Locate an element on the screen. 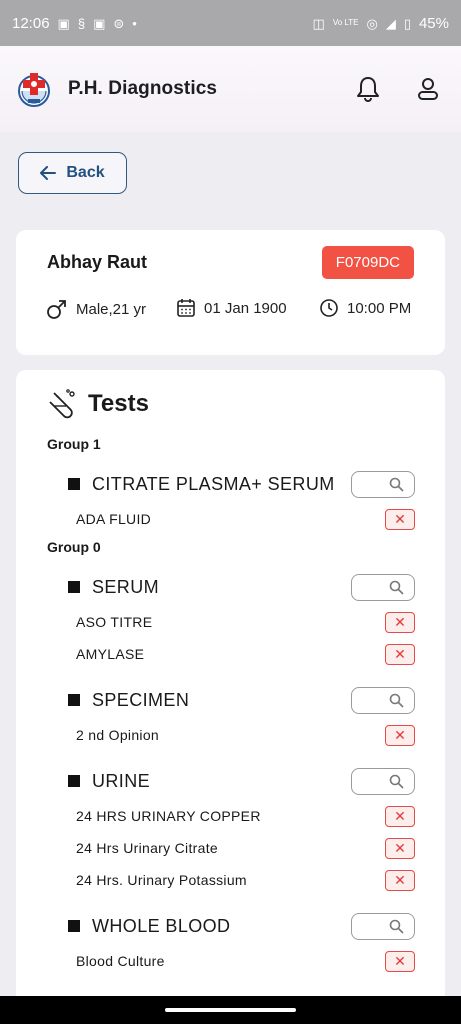  gender-age-text: Male,21 yr is located at coordinates (111, 309).